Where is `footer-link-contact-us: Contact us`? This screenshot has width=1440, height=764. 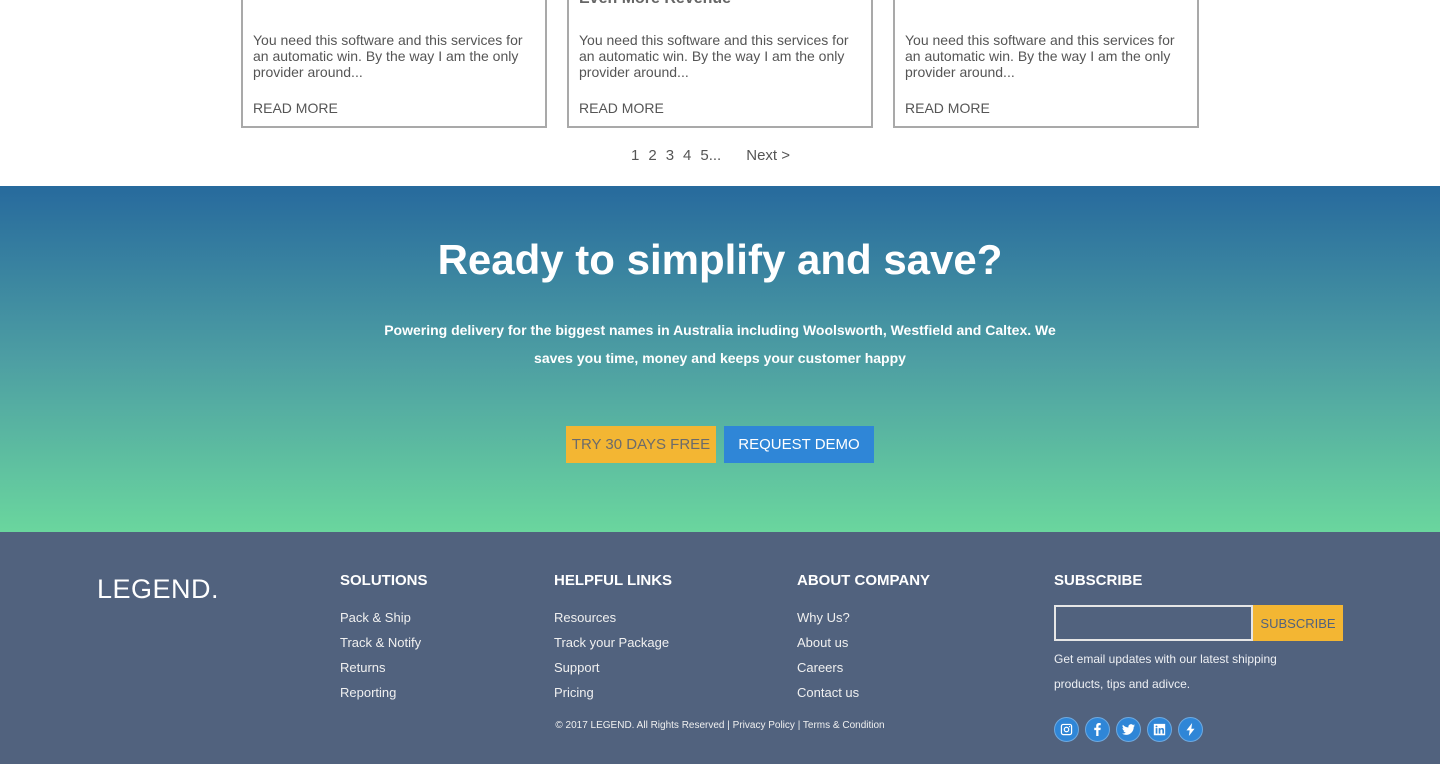 footer-link-contact-us: Contact us is located at coordinates (863, 692).